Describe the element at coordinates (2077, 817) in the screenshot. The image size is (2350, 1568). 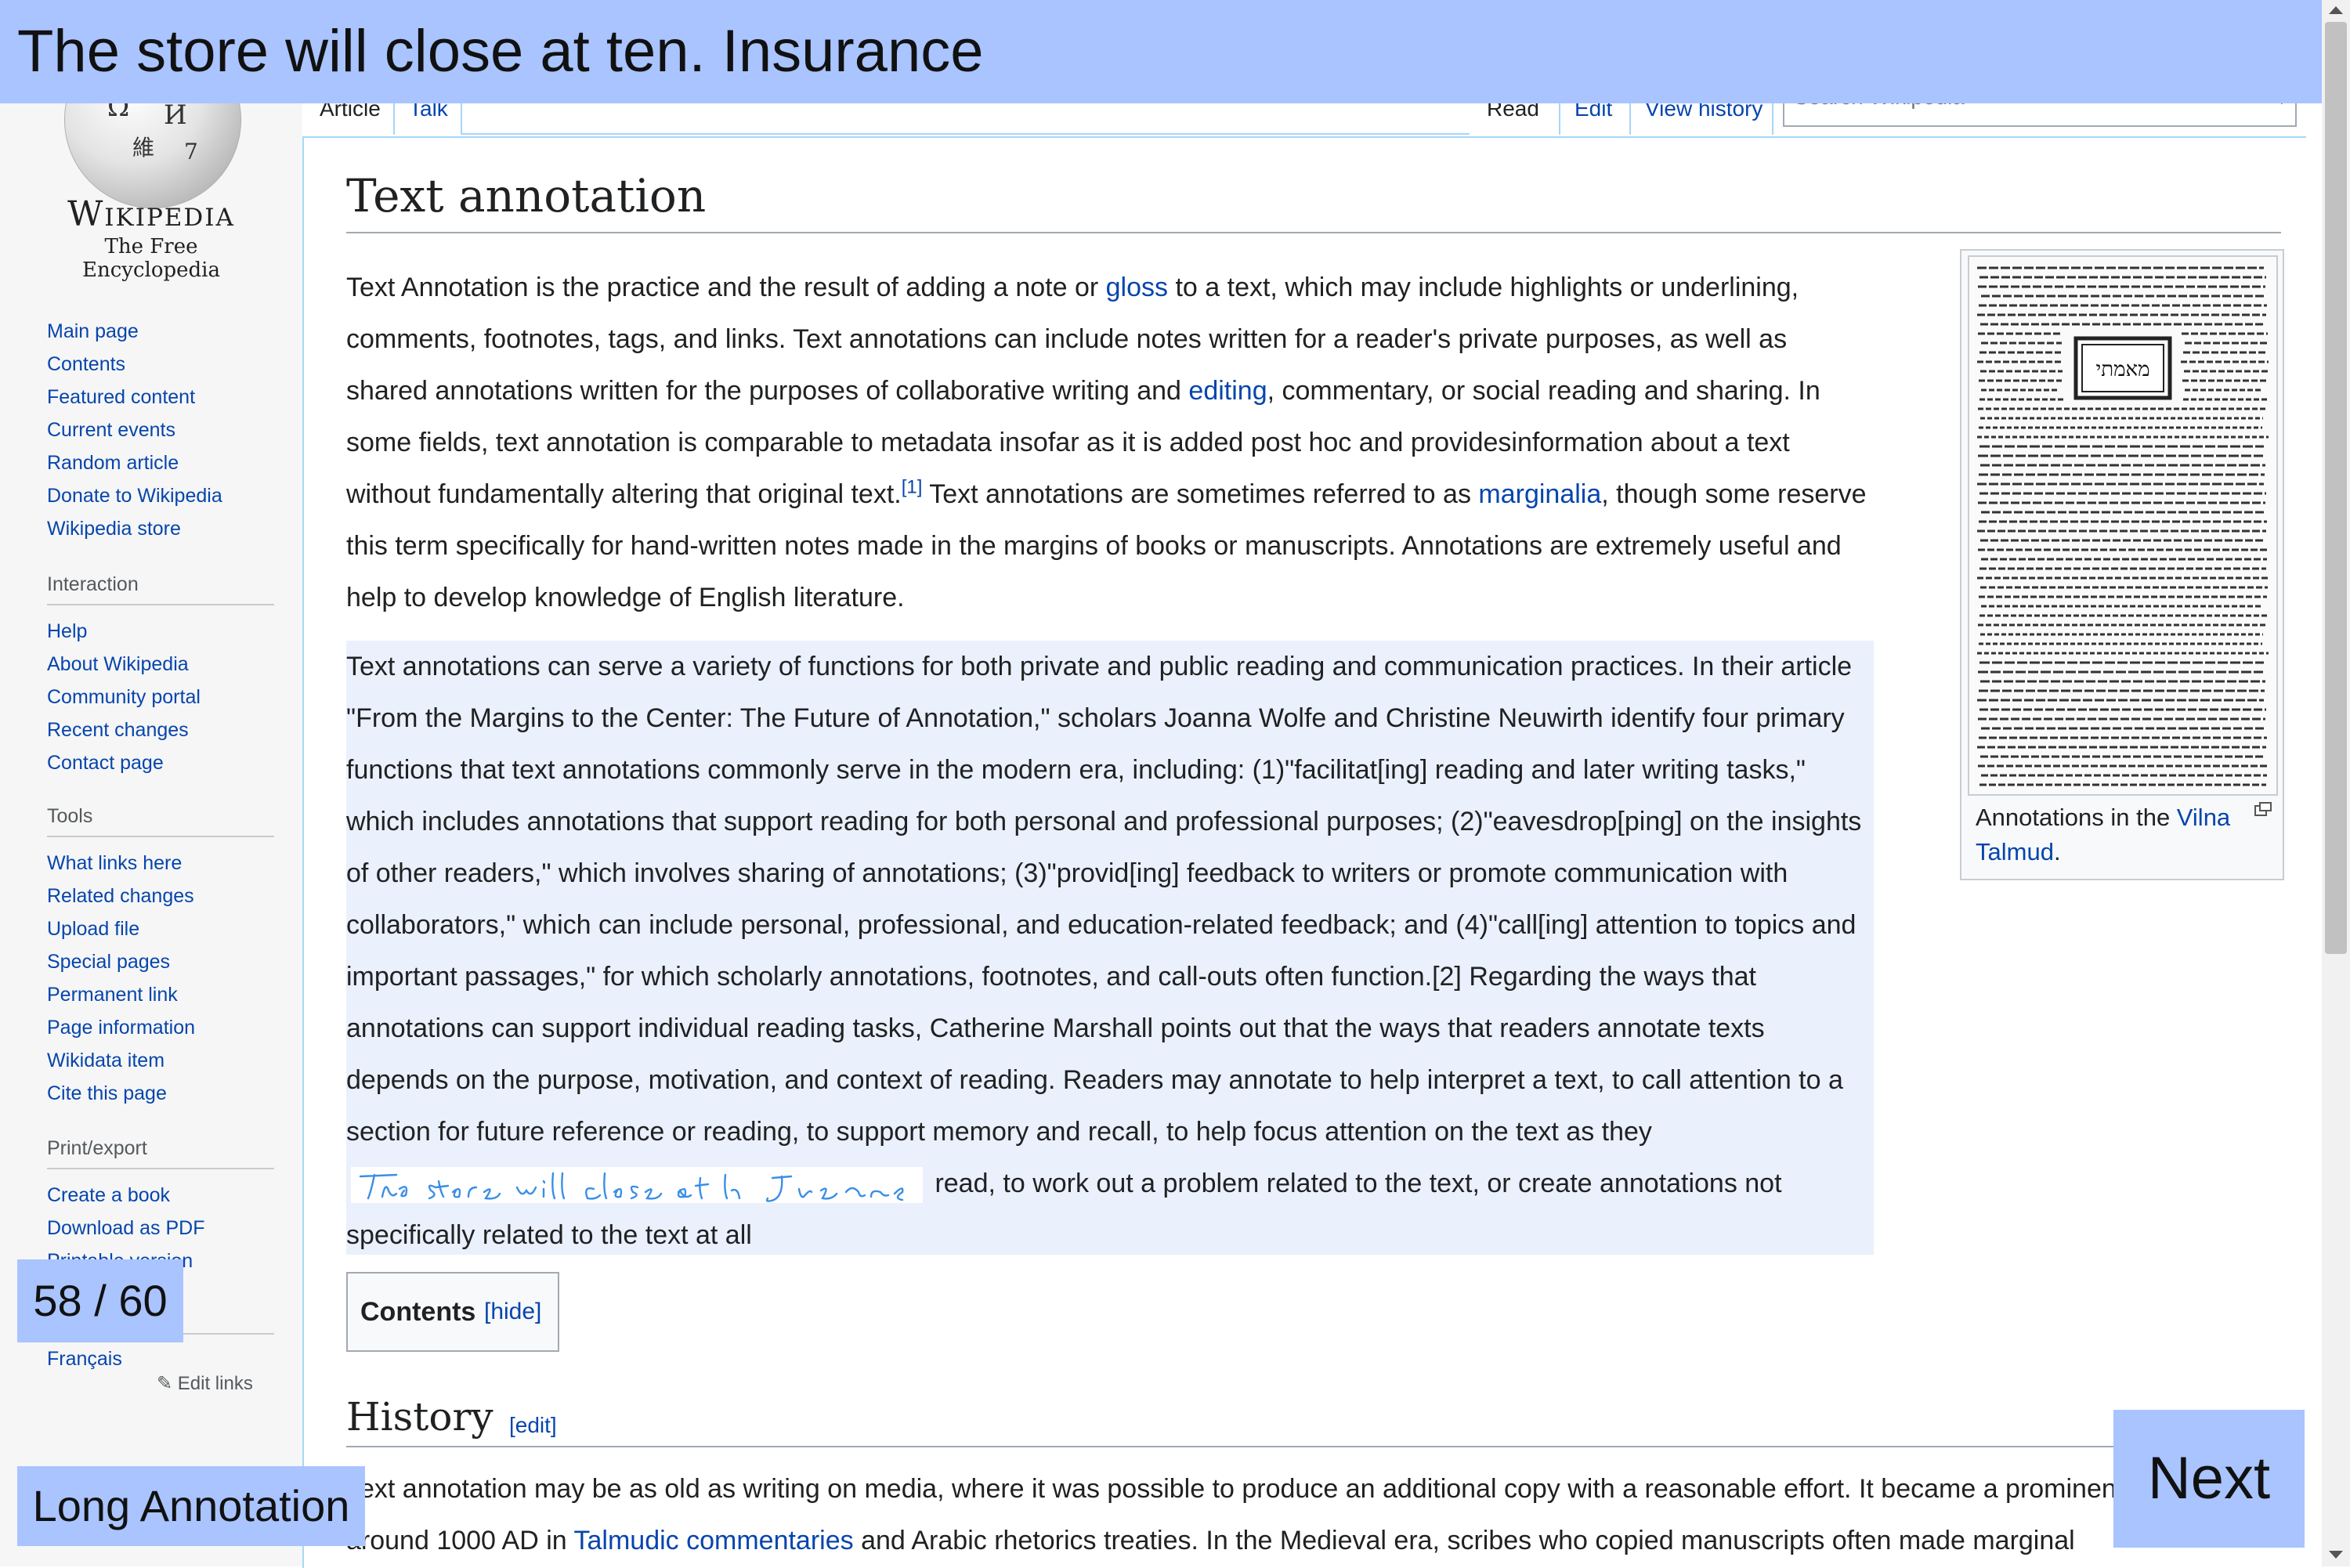
I see `caption-text: Annotations in the` at that location.